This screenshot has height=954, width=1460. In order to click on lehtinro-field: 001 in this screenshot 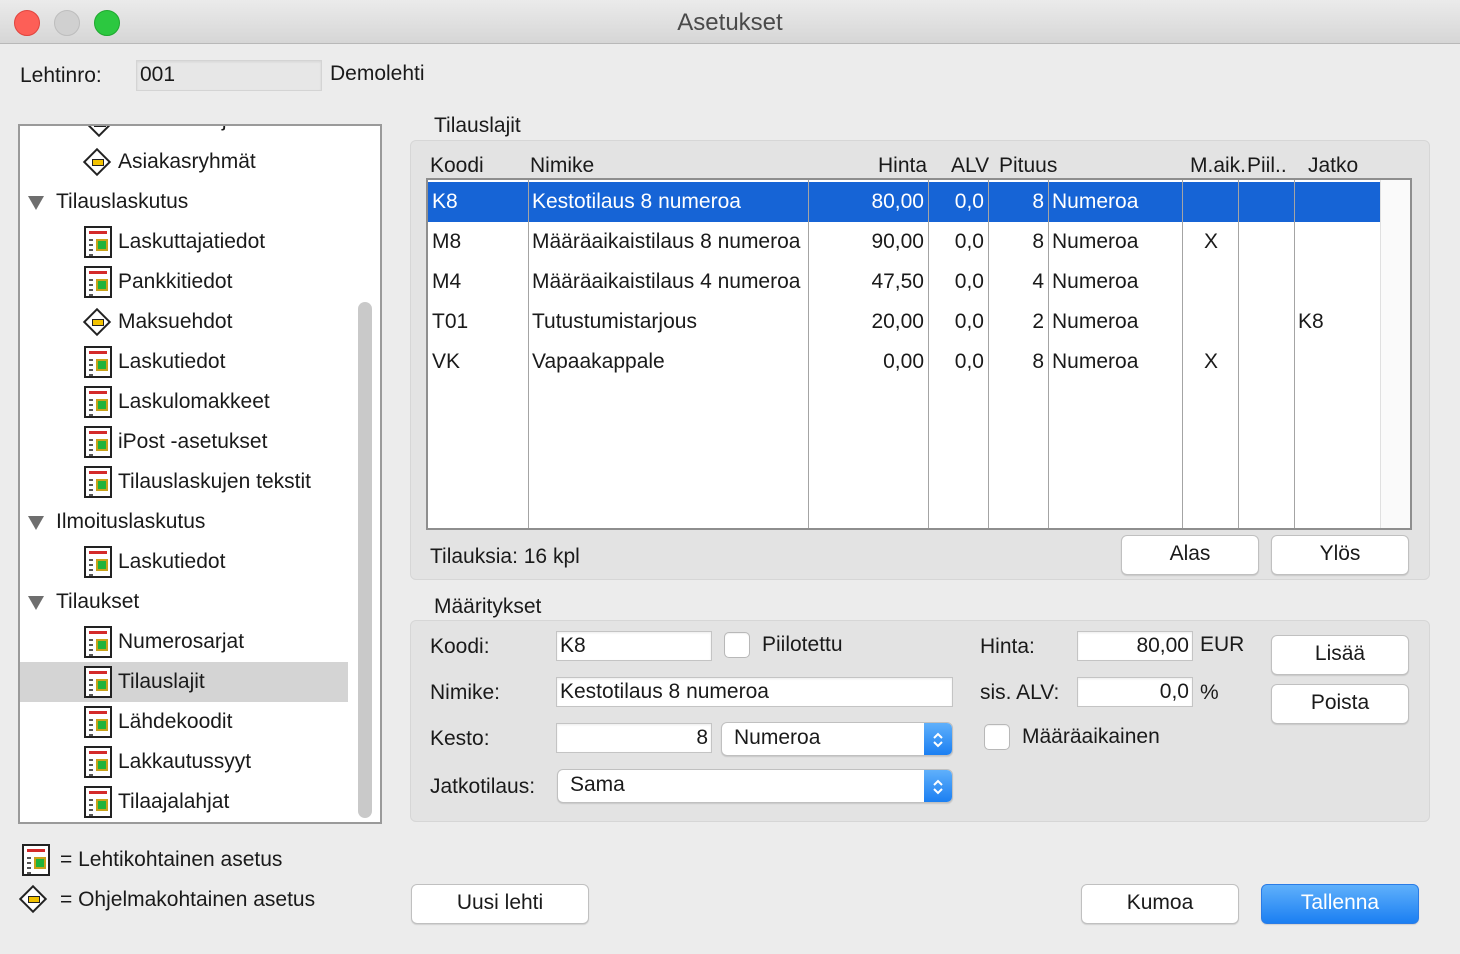, I will do `click(229, 75)`.